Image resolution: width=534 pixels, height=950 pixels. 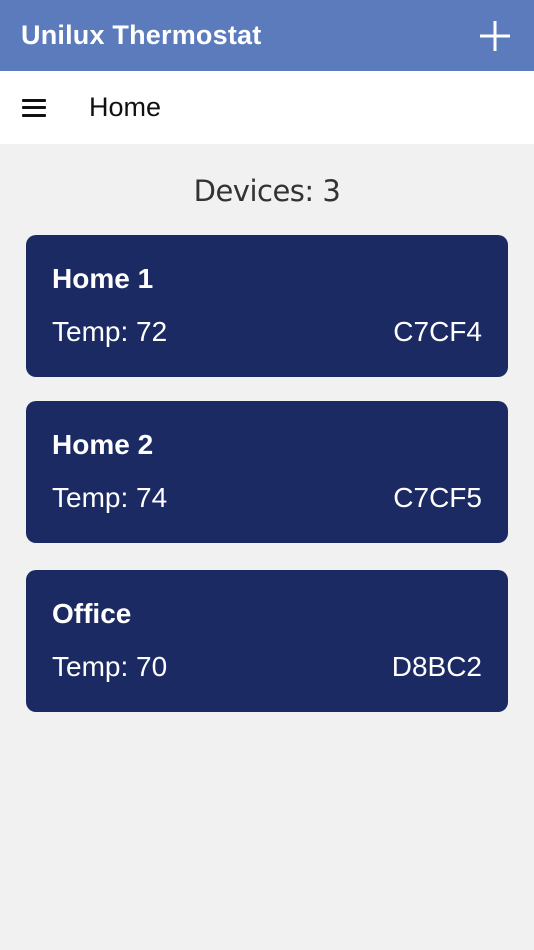 I want to click on hamburger-menu-icon, so click(x=34, y=107).